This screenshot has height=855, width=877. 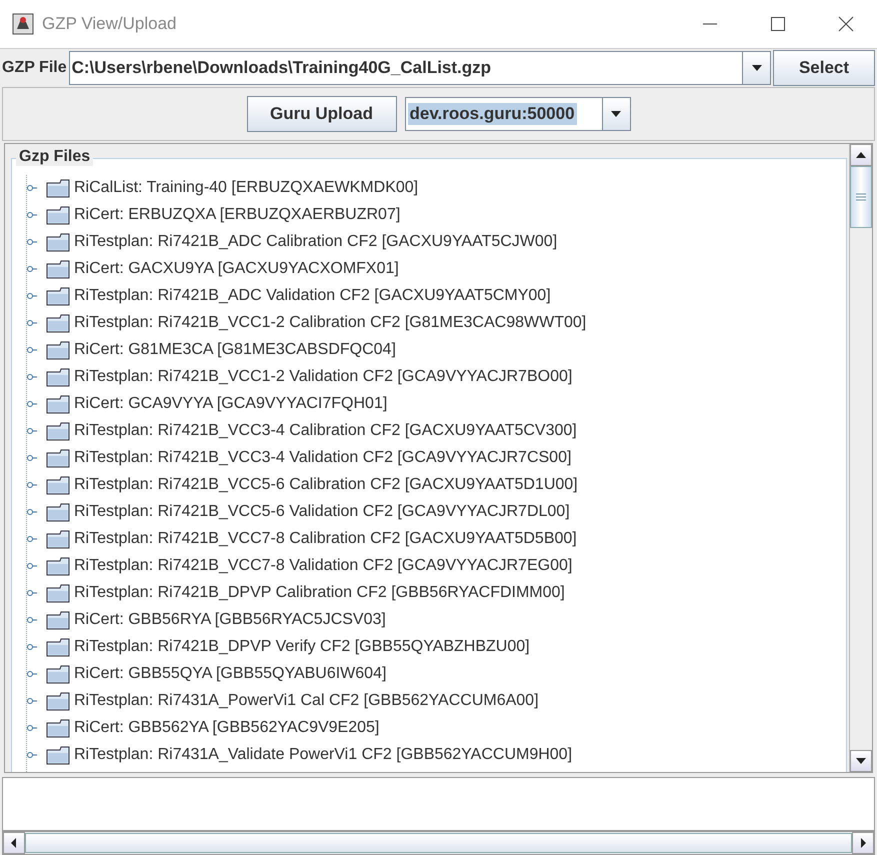 I want to click on tree-item: RiTestplan: Ri7431A_Validate PowerVi1 CF2 [GBB562YACCUM9H00], so click(x=323, y=755).